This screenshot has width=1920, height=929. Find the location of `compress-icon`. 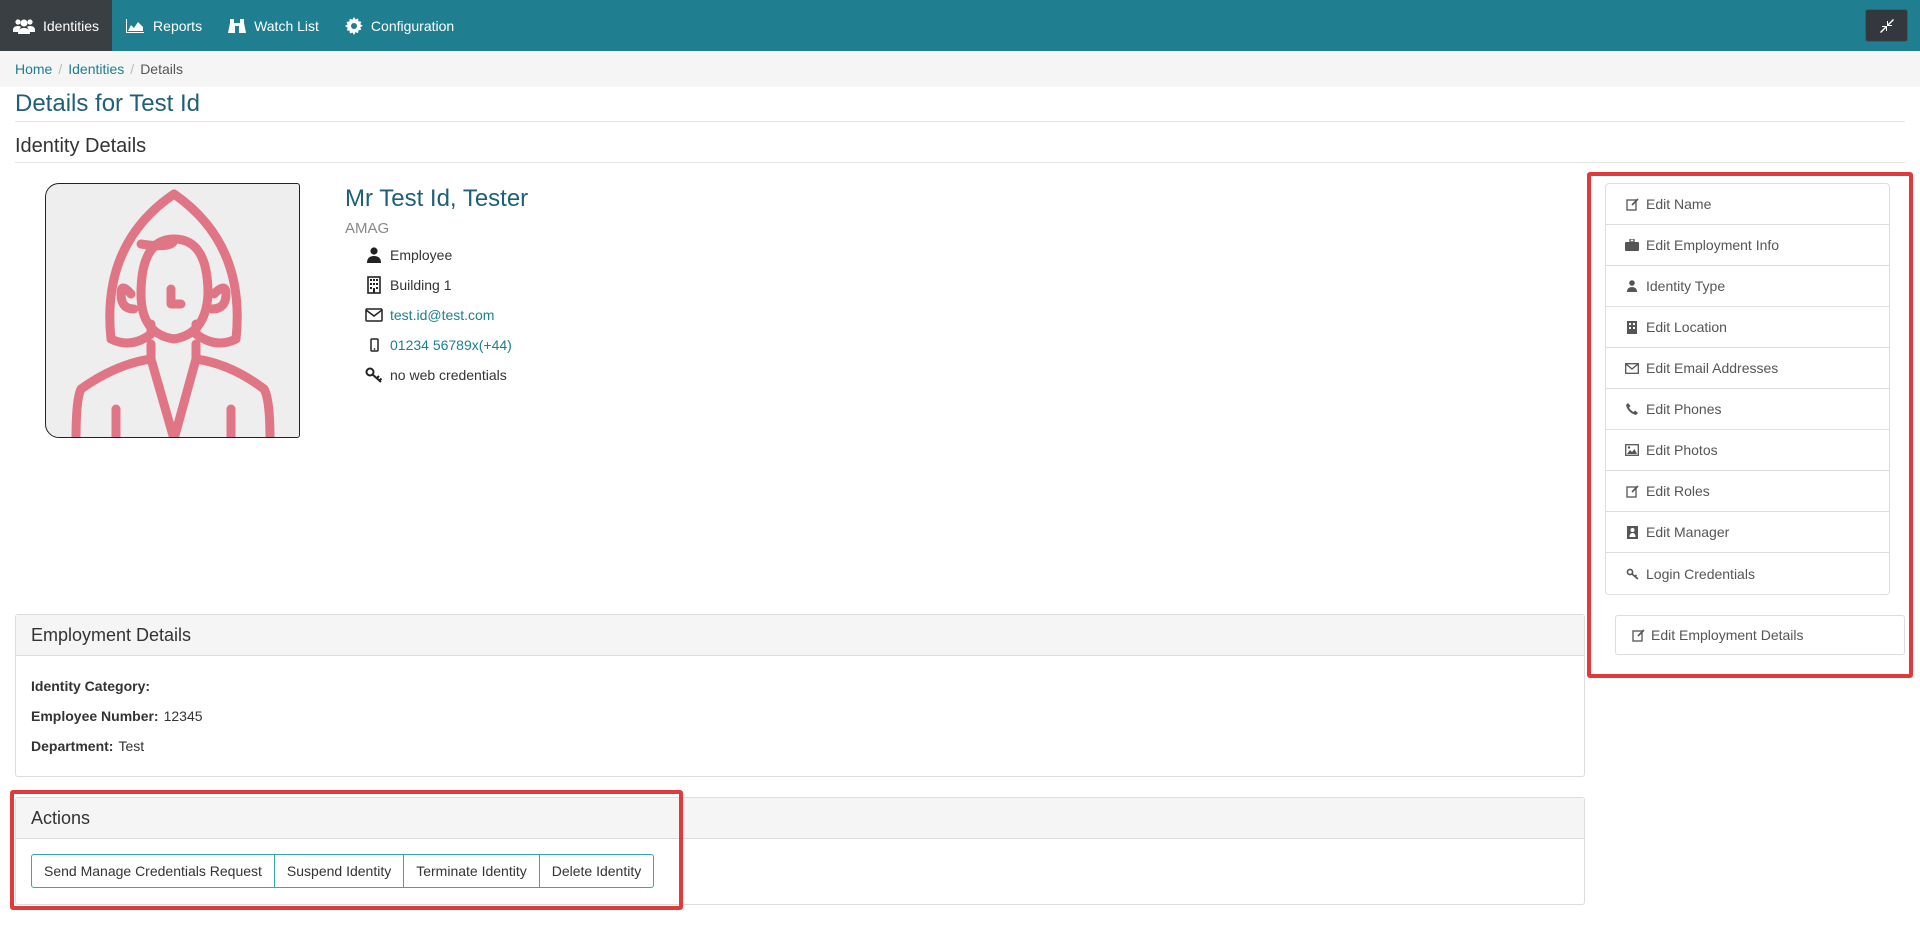

compress-icon is located at coordinates (1886, 25).